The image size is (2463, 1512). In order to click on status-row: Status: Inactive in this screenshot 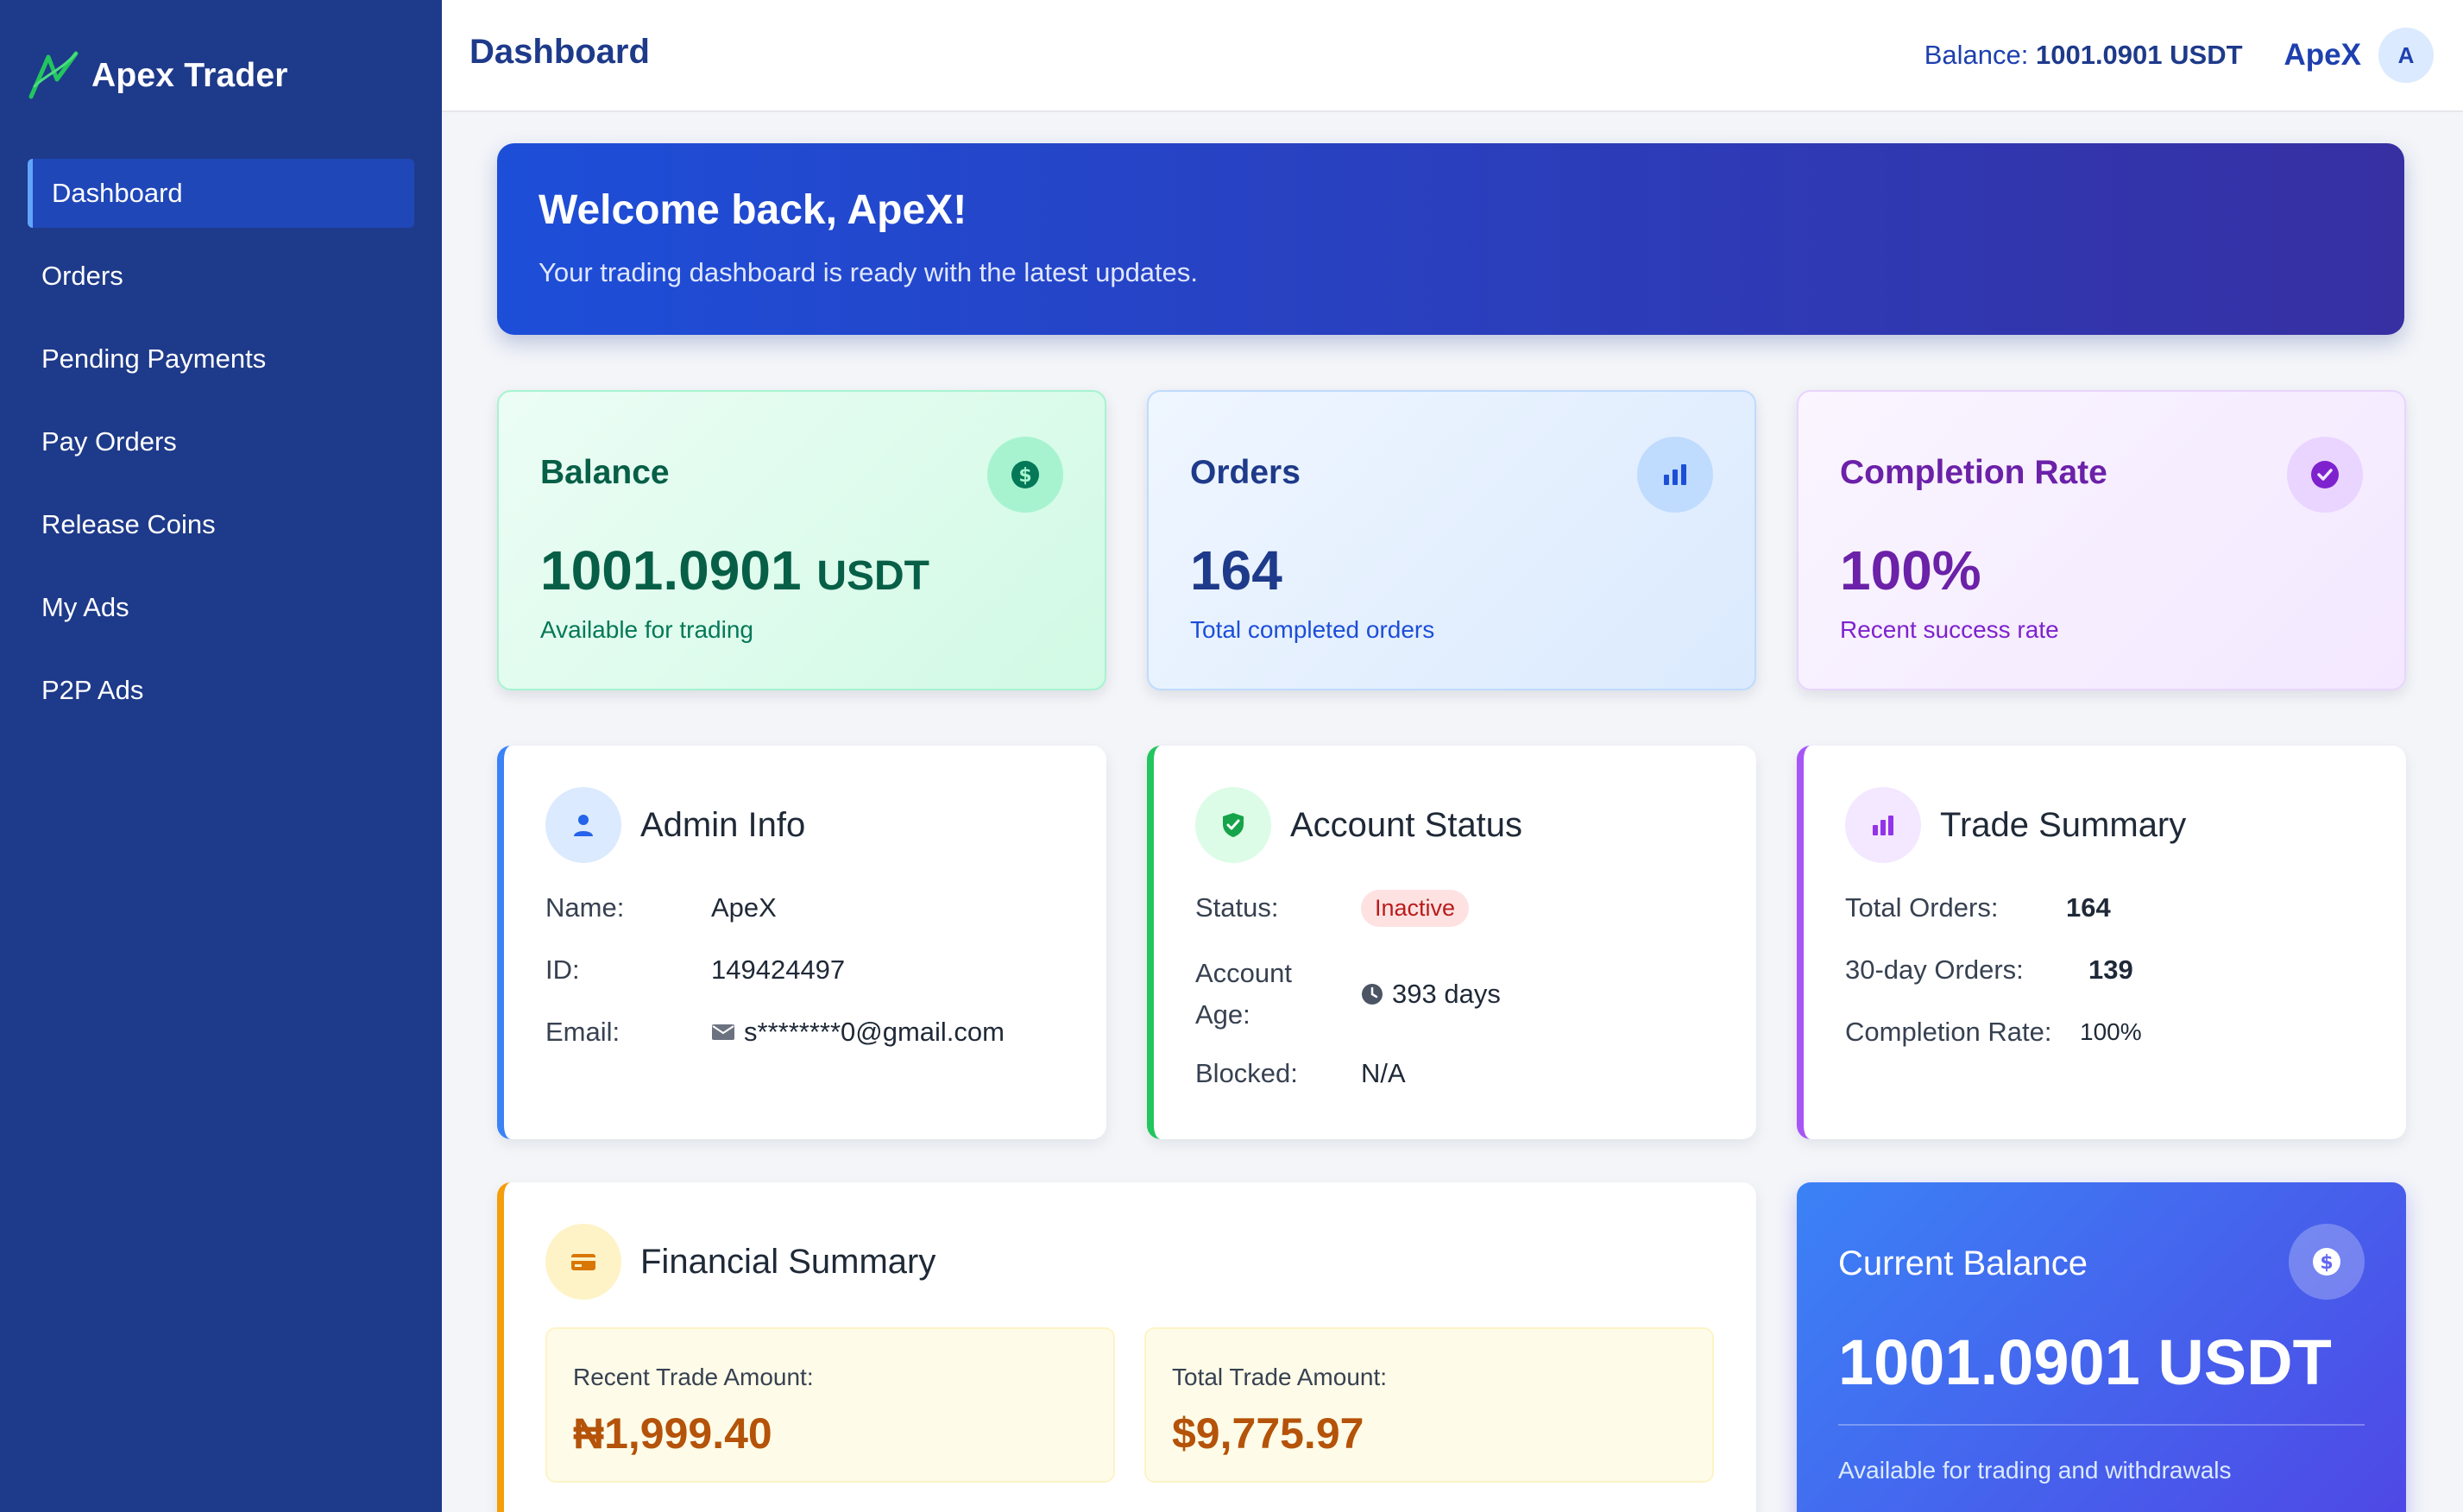, I will do `click(1333, 908)`.